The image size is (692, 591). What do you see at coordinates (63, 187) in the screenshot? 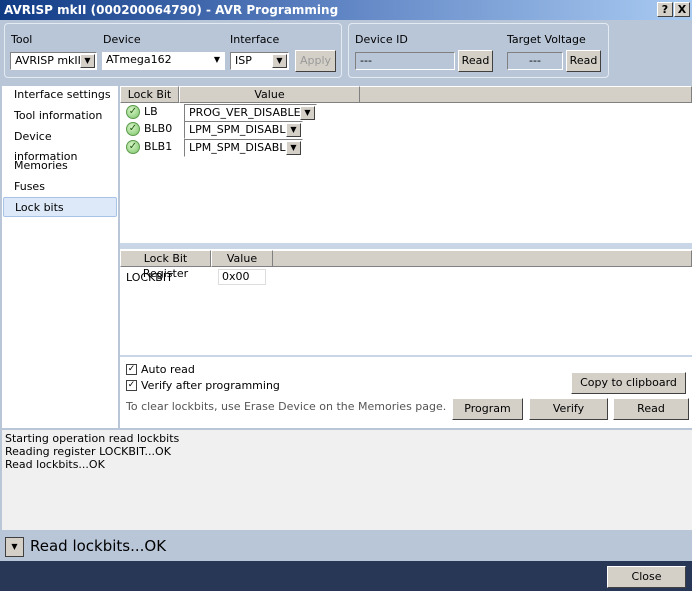
I see `sidebar-item-fuses: Fuses` at bounding box center [63, 187].